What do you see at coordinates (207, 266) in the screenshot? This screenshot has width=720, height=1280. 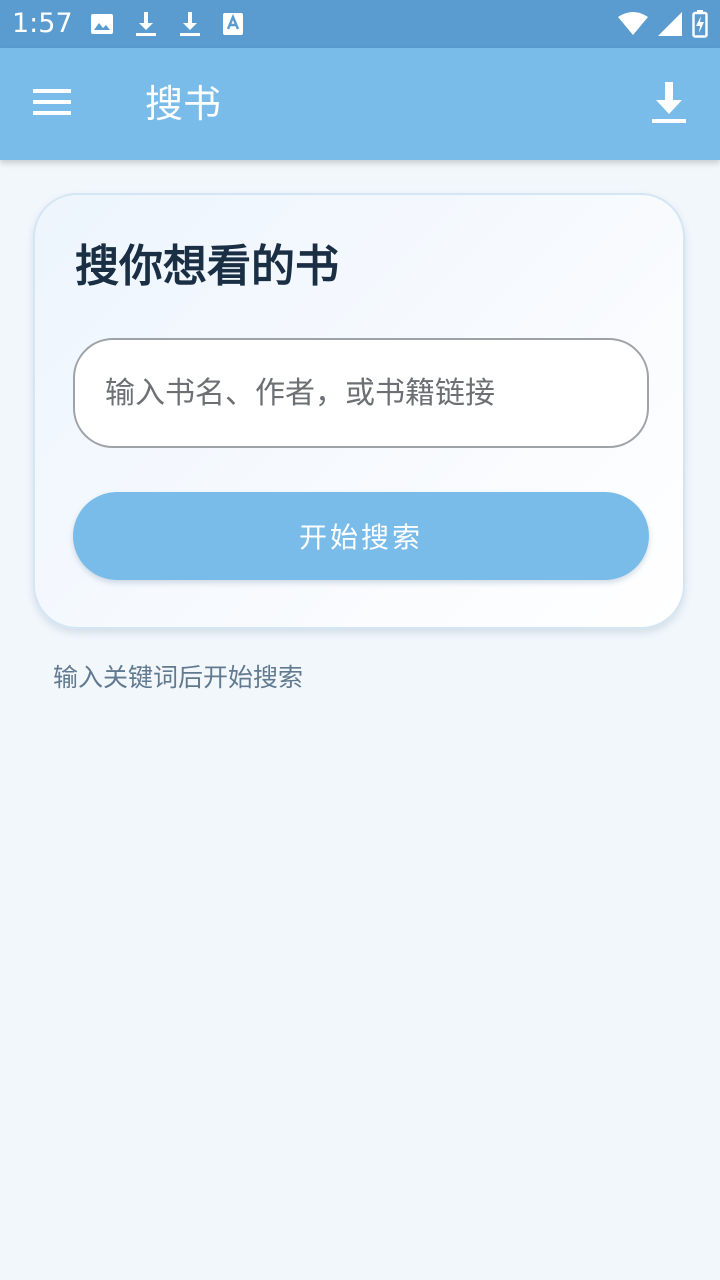 I see `card-title: 搜你想看的书` at bounding box center [207, 266].